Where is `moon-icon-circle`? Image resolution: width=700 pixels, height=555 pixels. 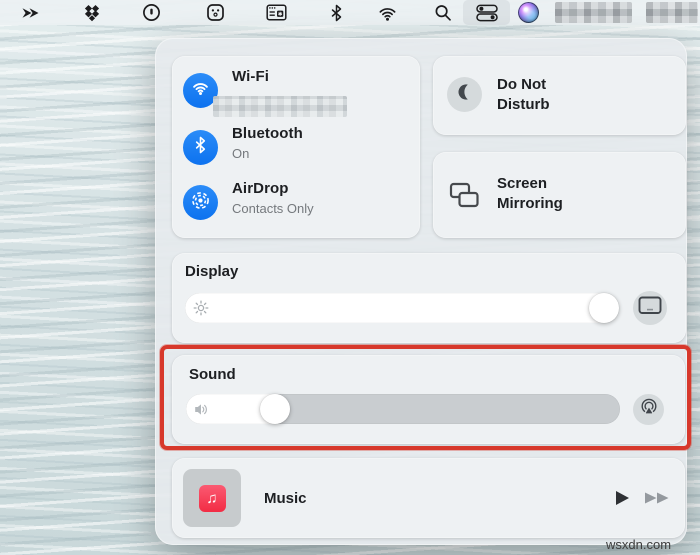 moon-icon-circle is located at coordinates (464, 94).